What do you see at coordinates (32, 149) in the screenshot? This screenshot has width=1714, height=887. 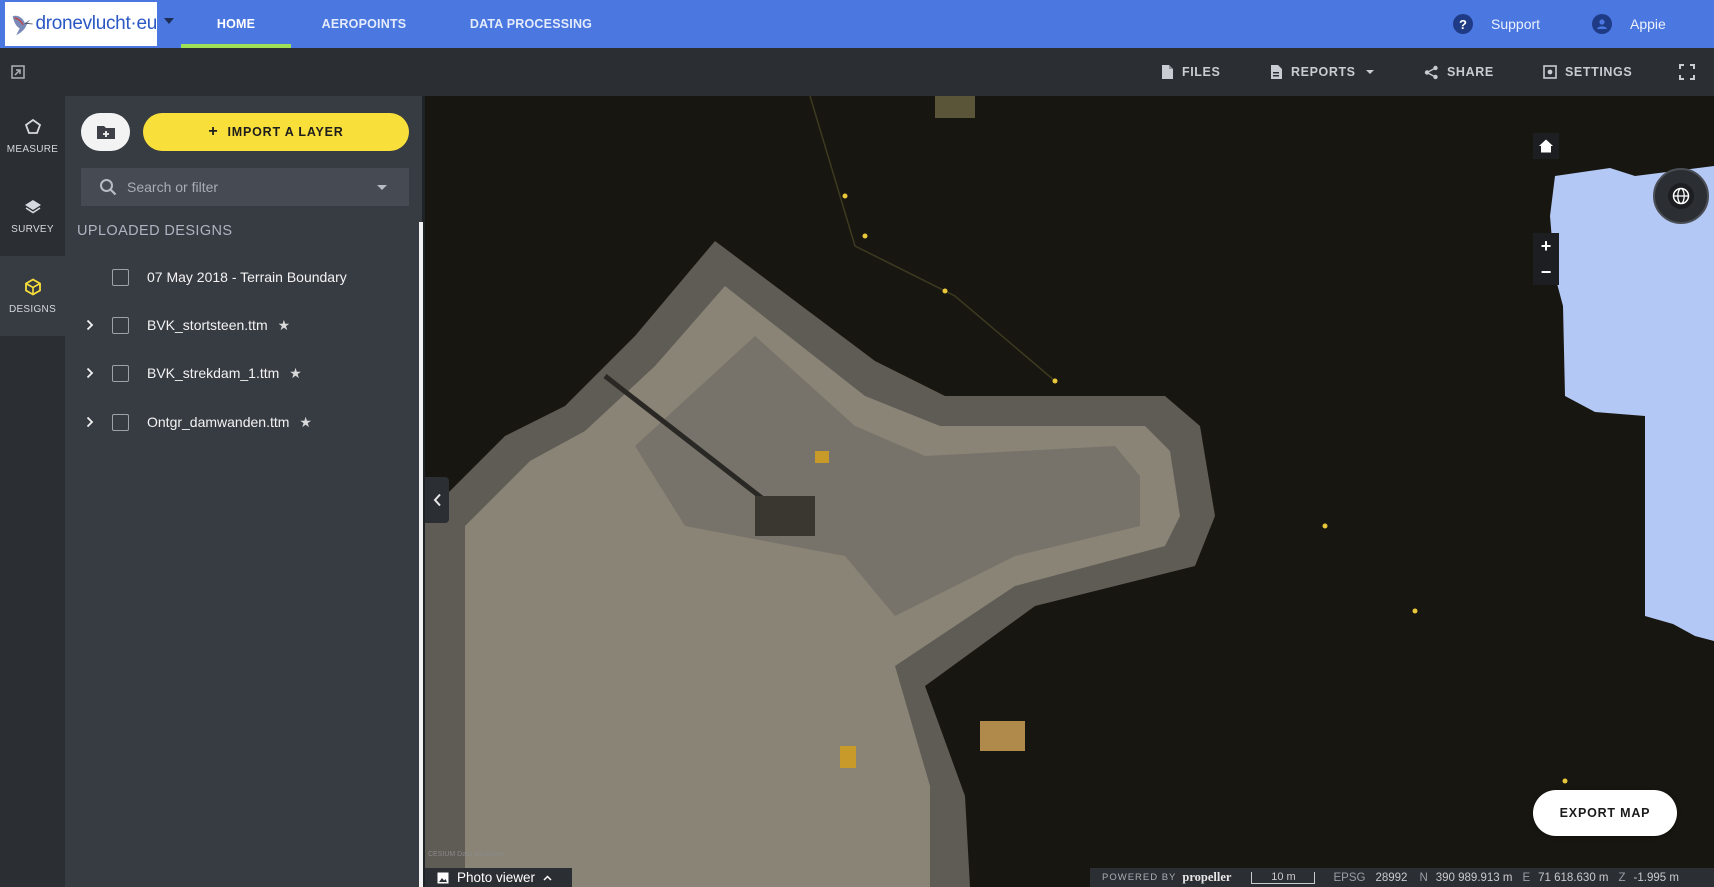 I see `rail-item-measure-label: MEASURE` at bounding box center [32, 149].